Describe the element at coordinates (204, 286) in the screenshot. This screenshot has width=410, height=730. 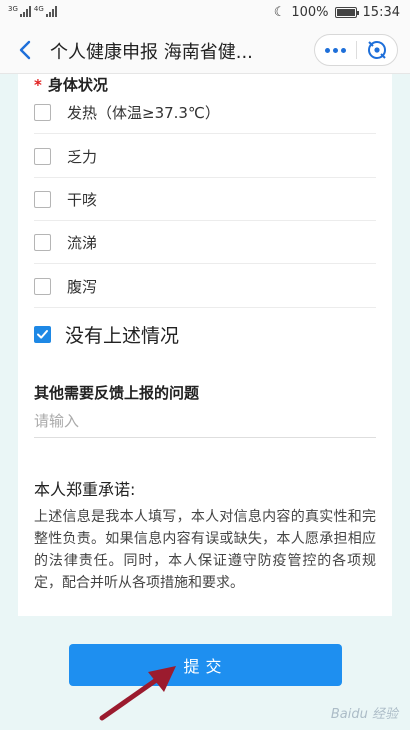
I see `option-diarrhea: 腹泻` at that location.